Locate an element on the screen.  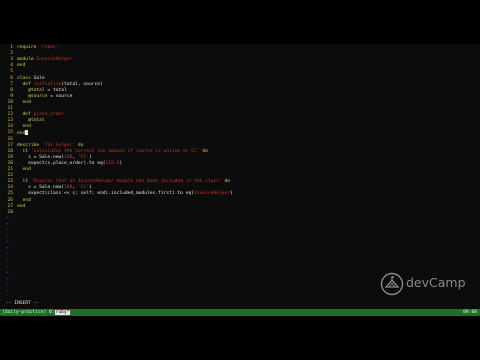
code-text: require 'rspec' is located at coordinates (38, 48).